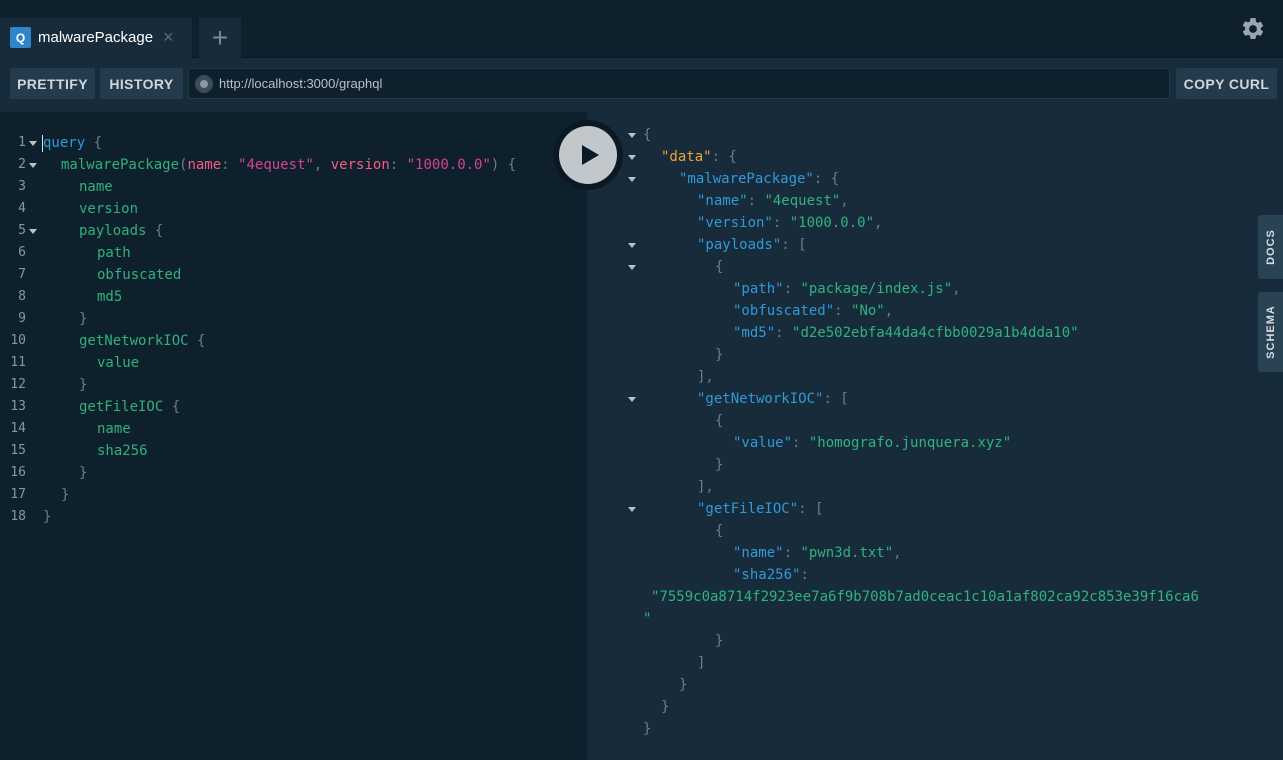 This screenshot has width=1283, height=760. Describe the element at coordinates (876, 289) in the screenshot. I see `code-token: "package/index.js"` at that location.